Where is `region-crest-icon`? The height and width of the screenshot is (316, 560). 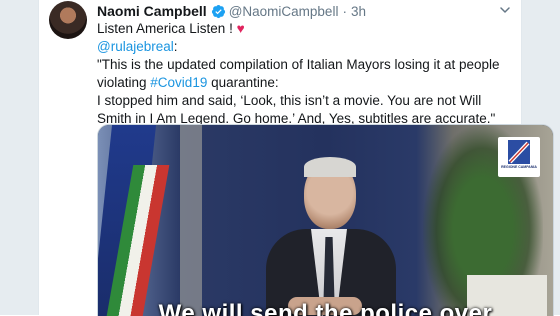
region-crest-icon is located at coordinates (519, 152).